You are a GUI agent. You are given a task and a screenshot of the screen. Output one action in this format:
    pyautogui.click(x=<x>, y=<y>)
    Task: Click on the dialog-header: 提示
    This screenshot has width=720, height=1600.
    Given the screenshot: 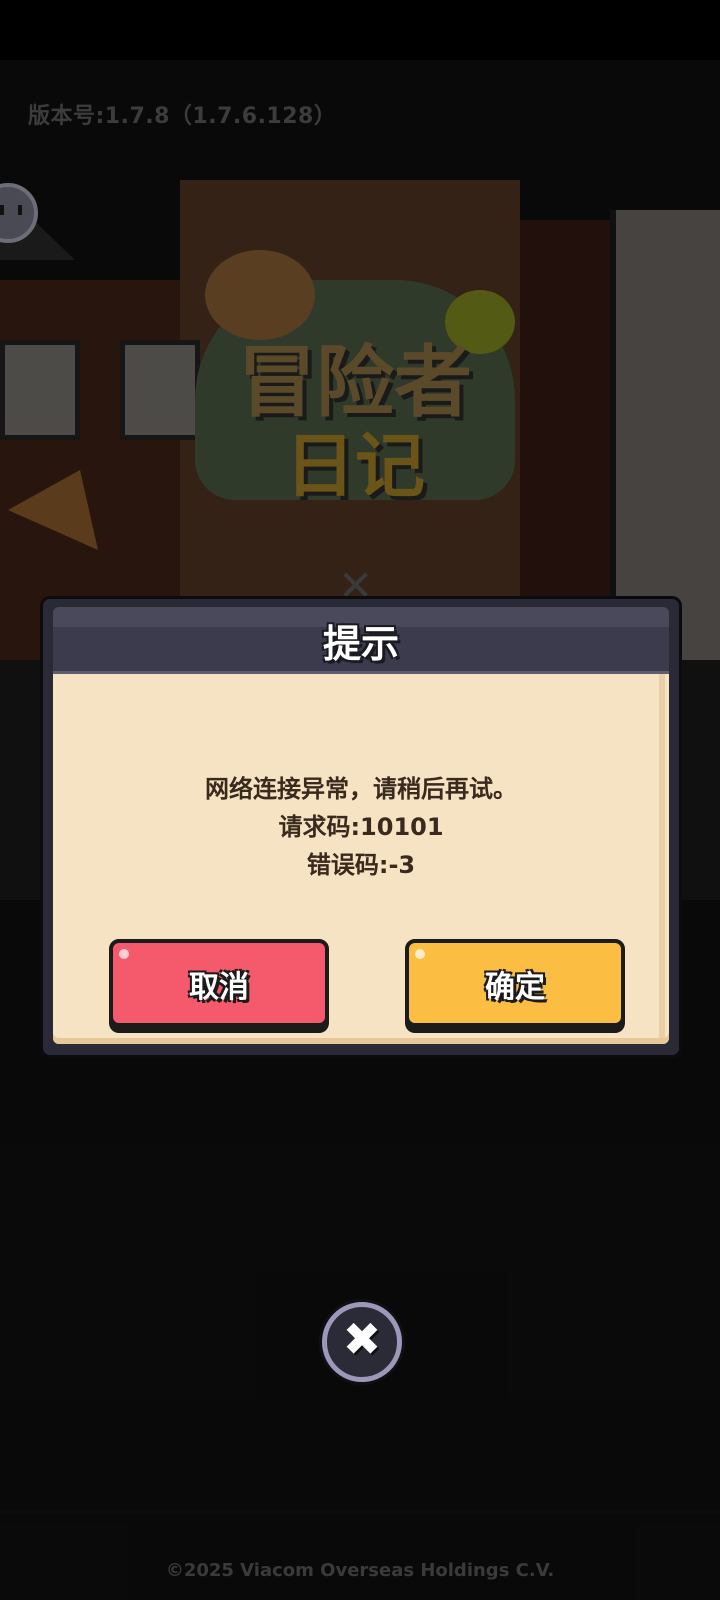 What is the action you would take?
    pyautogui.click(x=361, y=640)
    